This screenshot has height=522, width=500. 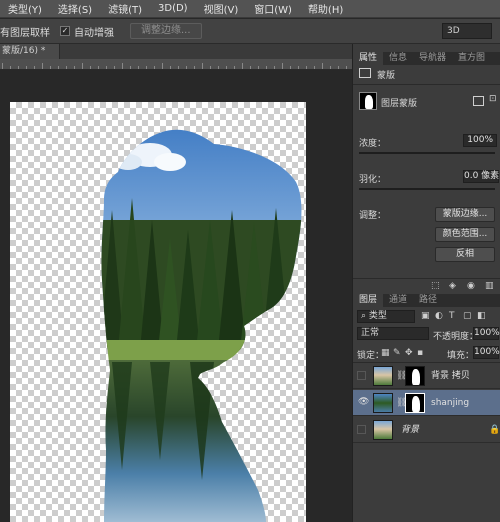 What do you see at coordinates (385, 353) in the screenshot?
I see `lock-transparent-icon: ▦` at bounding box center [385, 353].